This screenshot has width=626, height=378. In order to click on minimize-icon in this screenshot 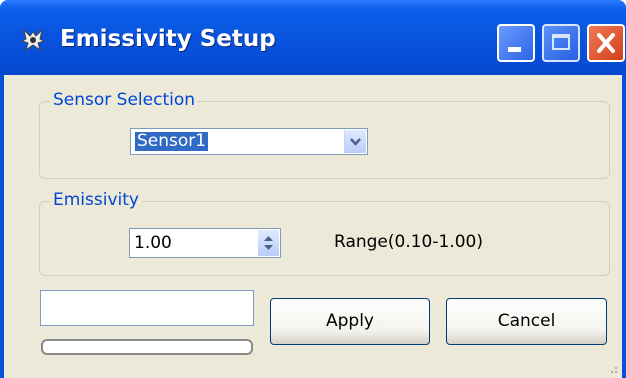, I will do `click(514, 49)`.